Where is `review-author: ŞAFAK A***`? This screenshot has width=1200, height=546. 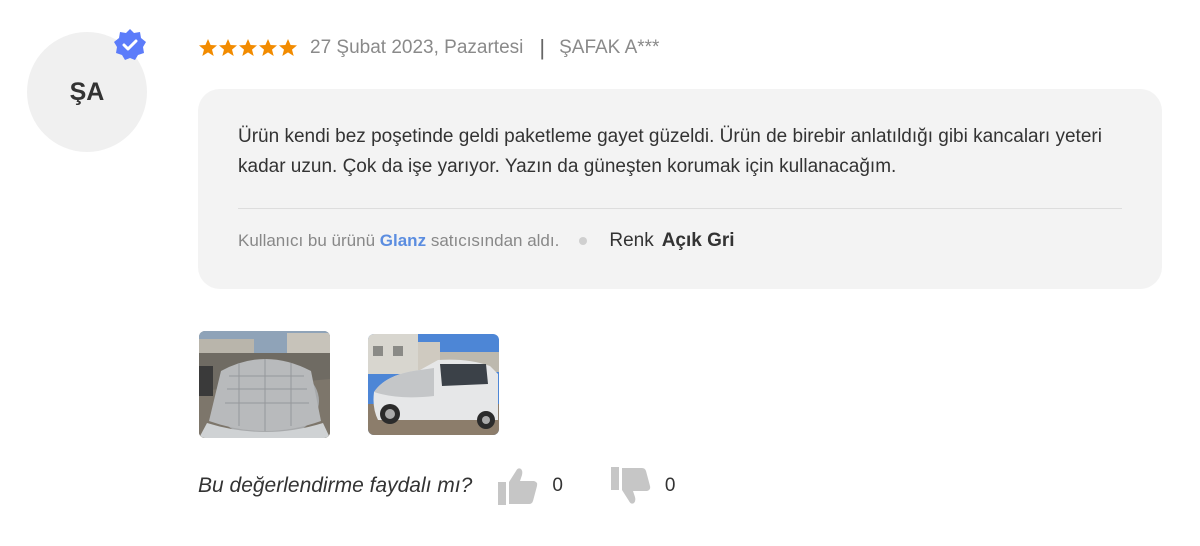 review-author: ŞAFAK A*** is located at coordinates (609, 47).